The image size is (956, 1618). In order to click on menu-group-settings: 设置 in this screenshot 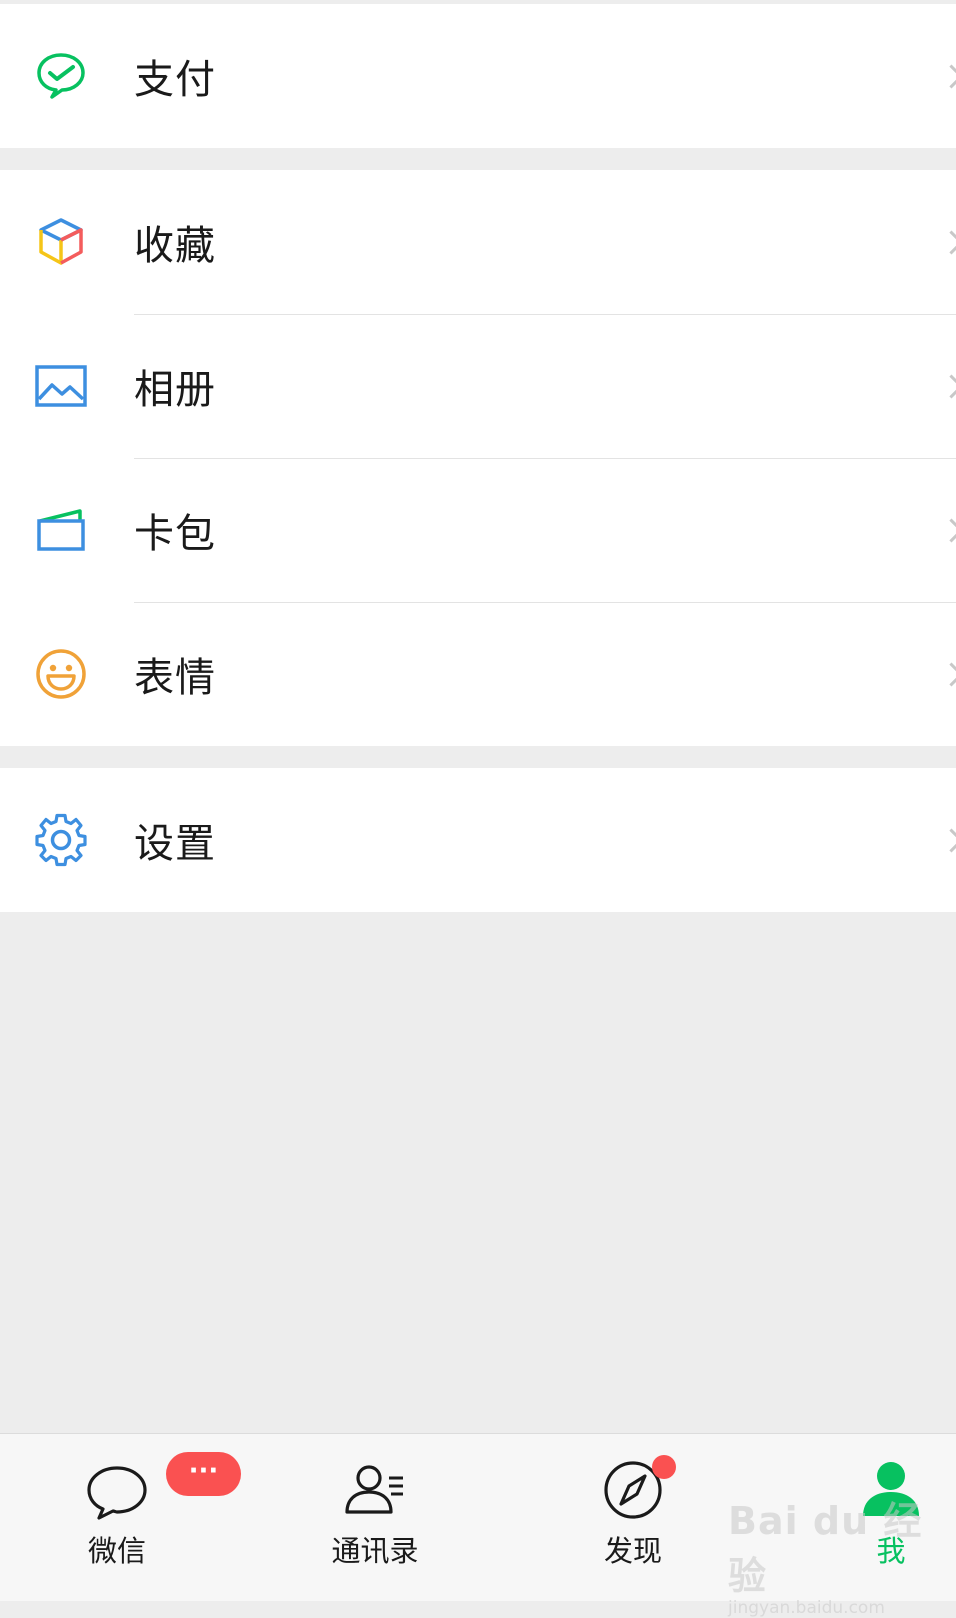, I will do `click(478, 840)`.